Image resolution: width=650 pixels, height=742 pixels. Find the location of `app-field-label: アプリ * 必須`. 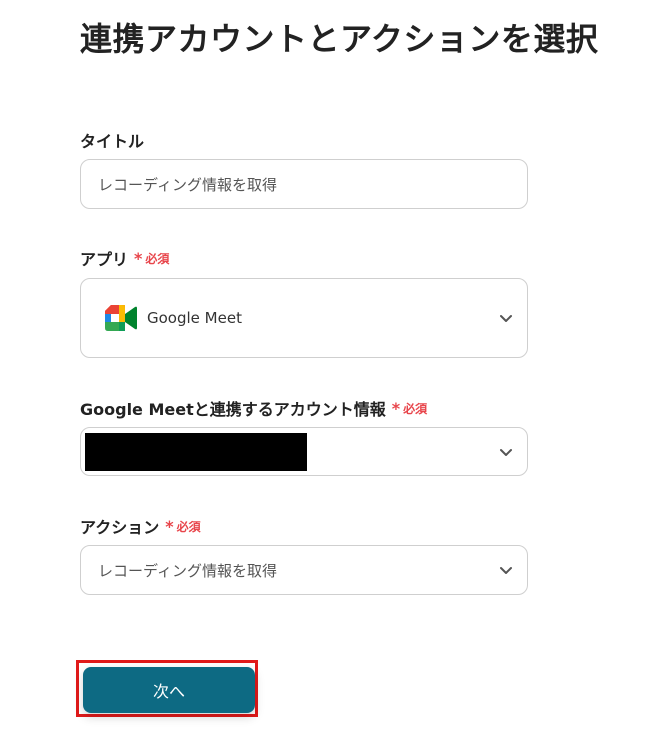

app-field-label: アプリ * 必須 is located at coordinates (124, 258).